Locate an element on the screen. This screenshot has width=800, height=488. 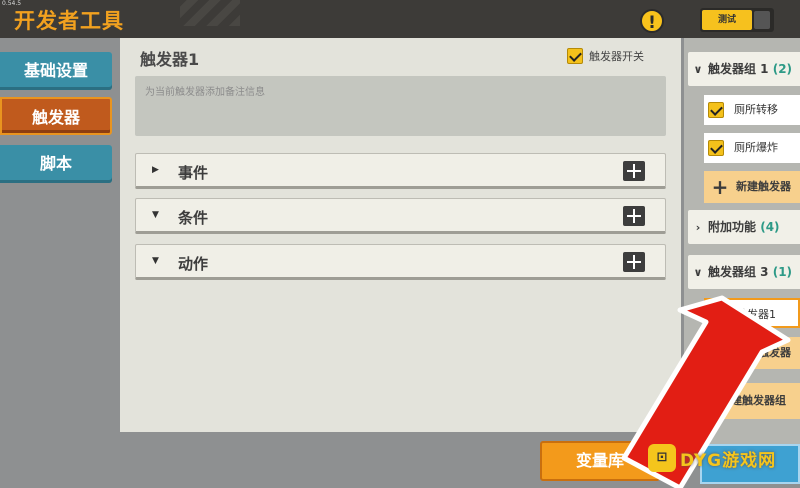
alert-icon: ! is located at coordinates (652, 21).